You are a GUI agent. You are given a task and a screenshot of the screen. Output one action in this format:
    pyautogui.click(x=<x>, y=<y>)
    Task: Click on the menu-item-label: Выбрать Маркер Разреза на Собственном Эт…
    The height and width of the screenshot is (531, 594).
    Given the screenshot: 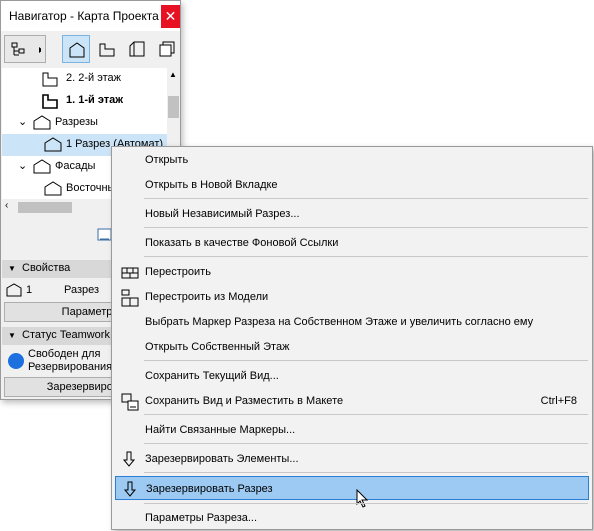 What is the action you would take?
    pyautogui.click(x=339, y=322)
    